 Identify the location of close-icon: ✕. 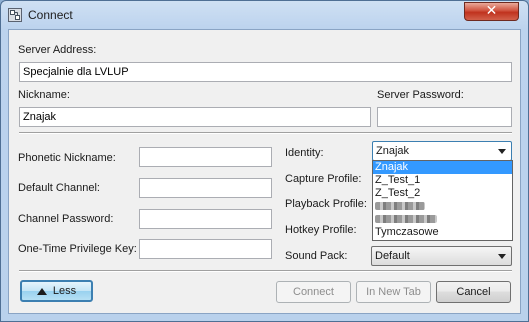
(491, 10).